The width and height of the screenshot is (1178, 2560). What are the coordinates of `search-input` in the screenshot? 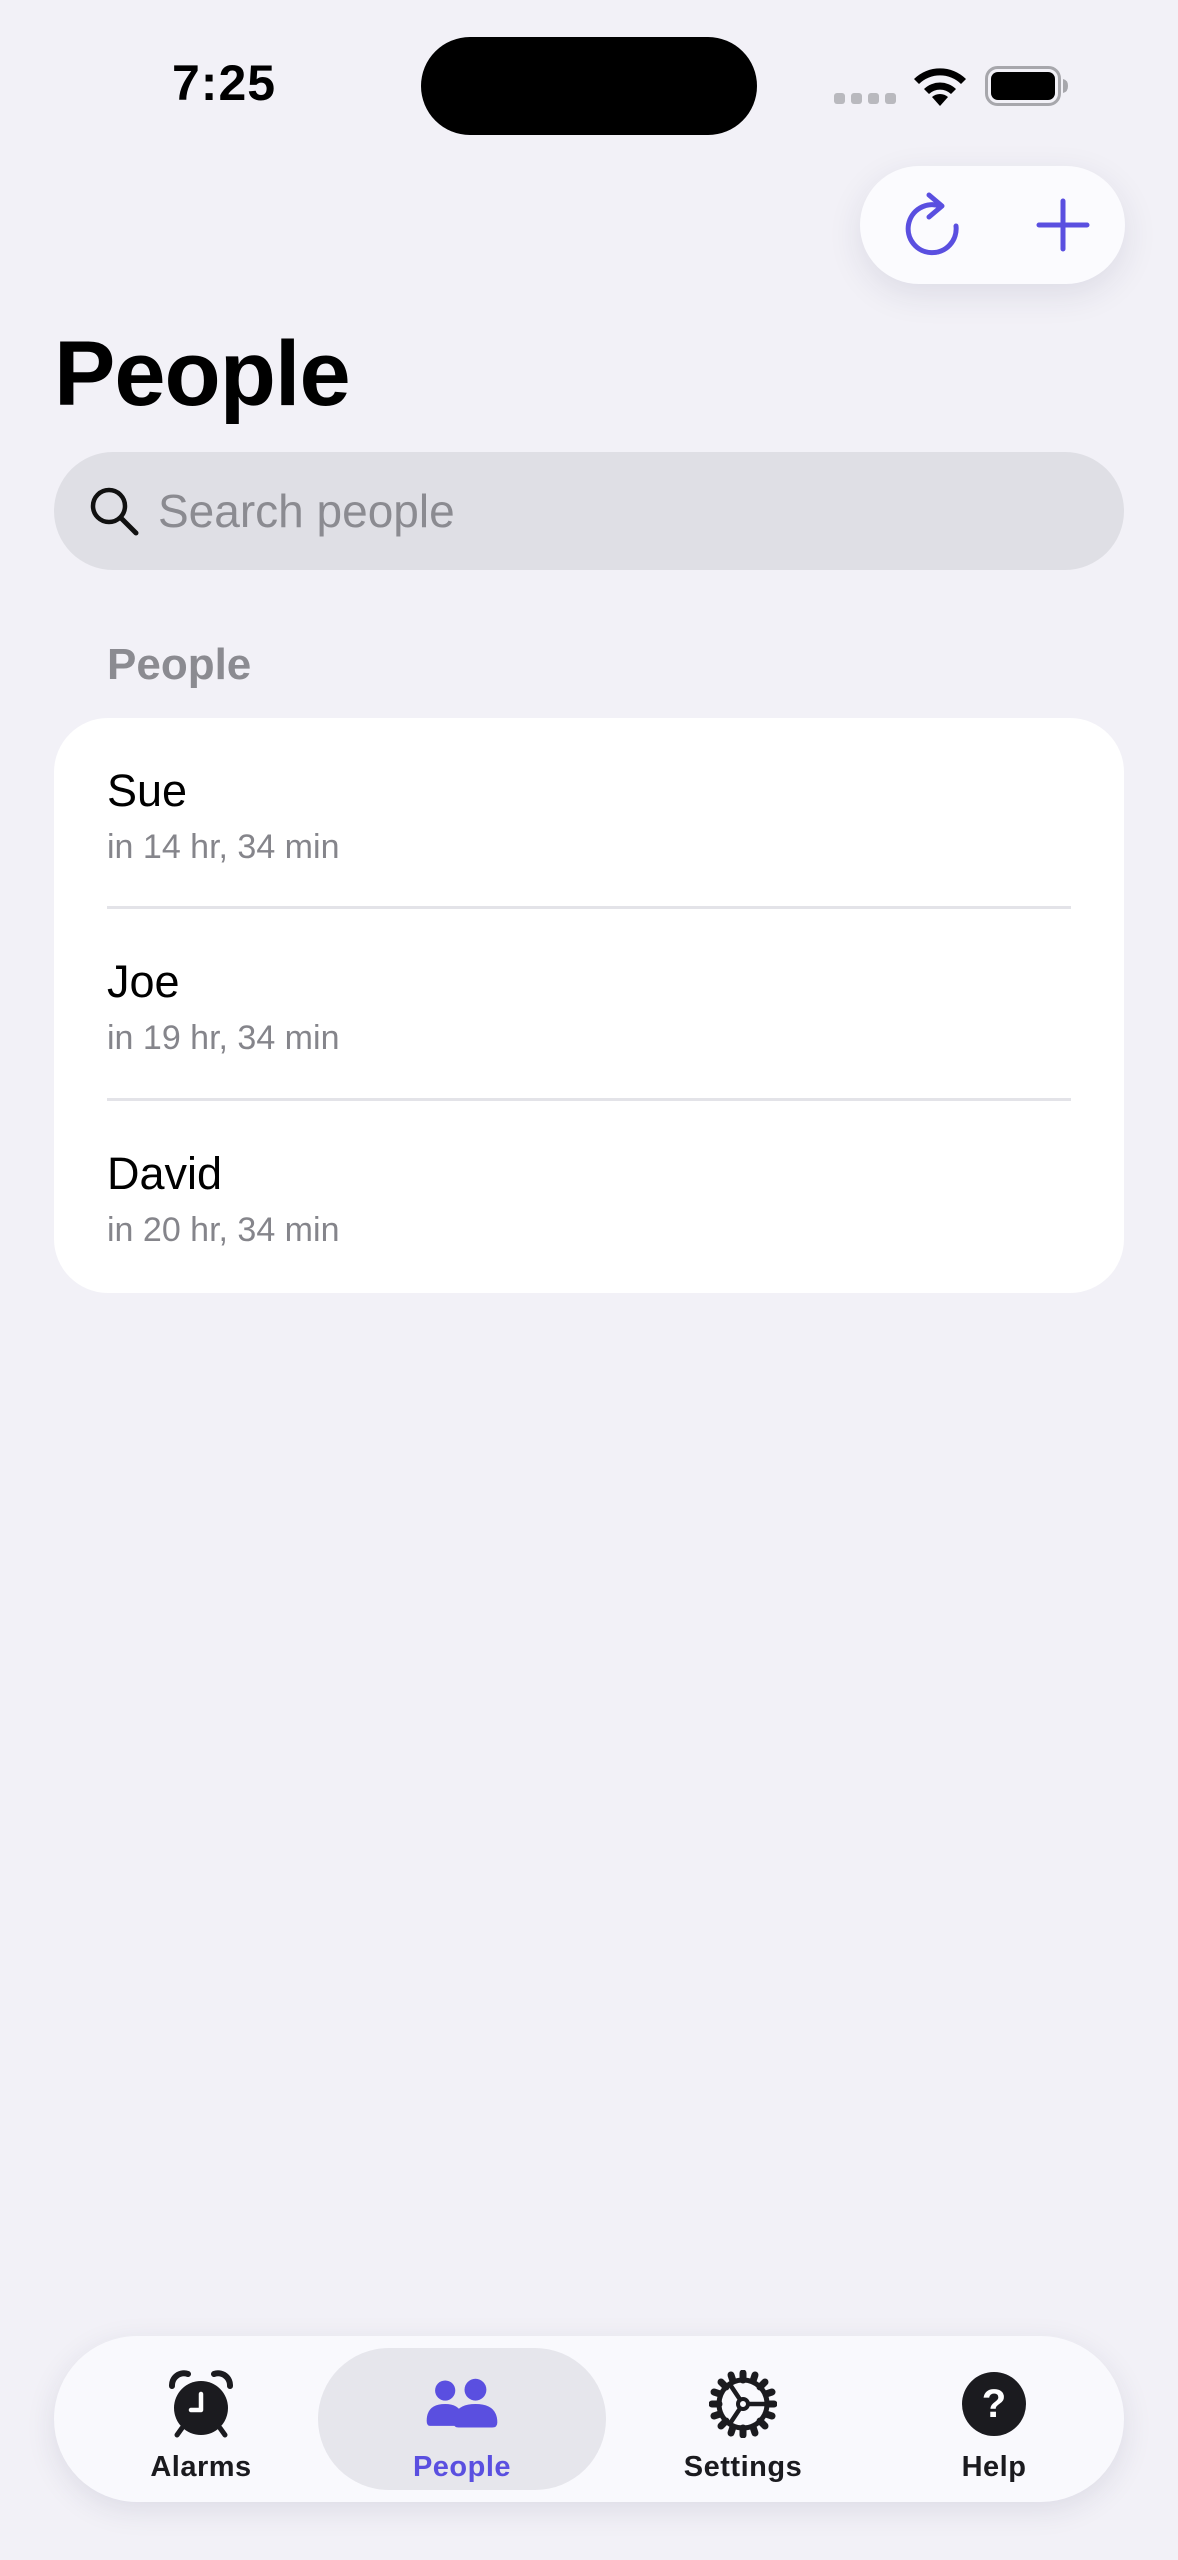 It's located at (608, 511).